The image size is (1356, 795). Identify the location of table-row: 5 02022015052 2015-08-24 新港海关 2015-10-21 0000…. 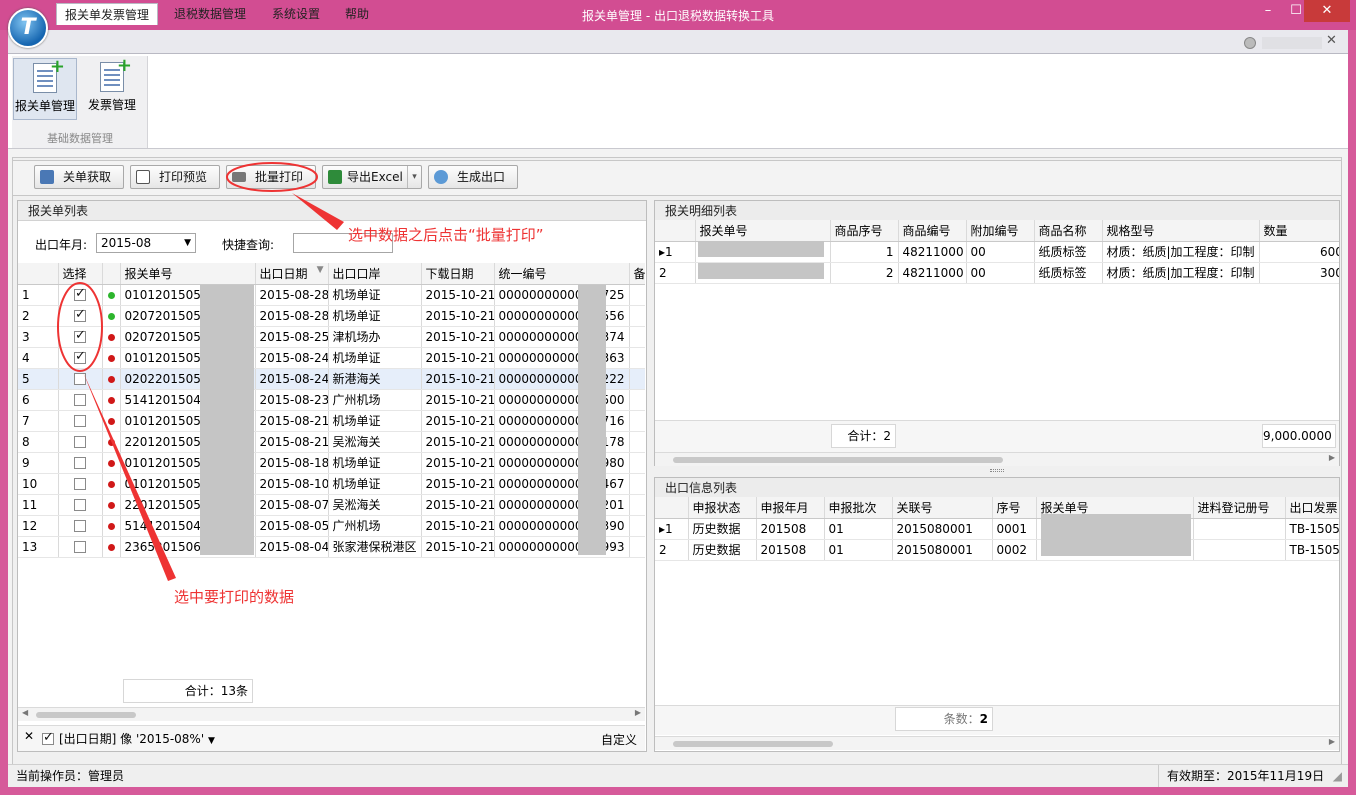
(331, 379).